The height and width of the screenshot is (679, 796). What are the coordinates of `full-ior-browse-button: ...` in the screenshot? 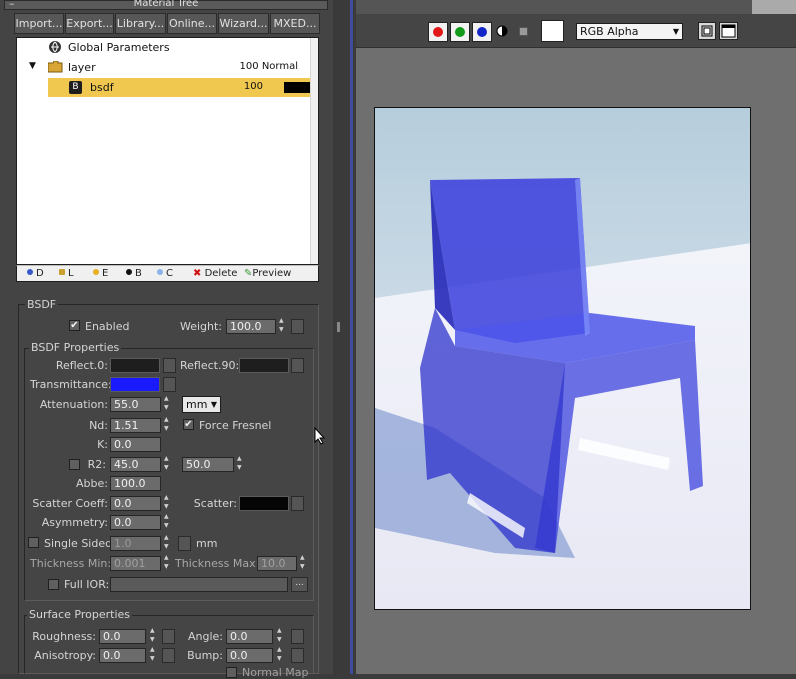 It's located at (299, 584).